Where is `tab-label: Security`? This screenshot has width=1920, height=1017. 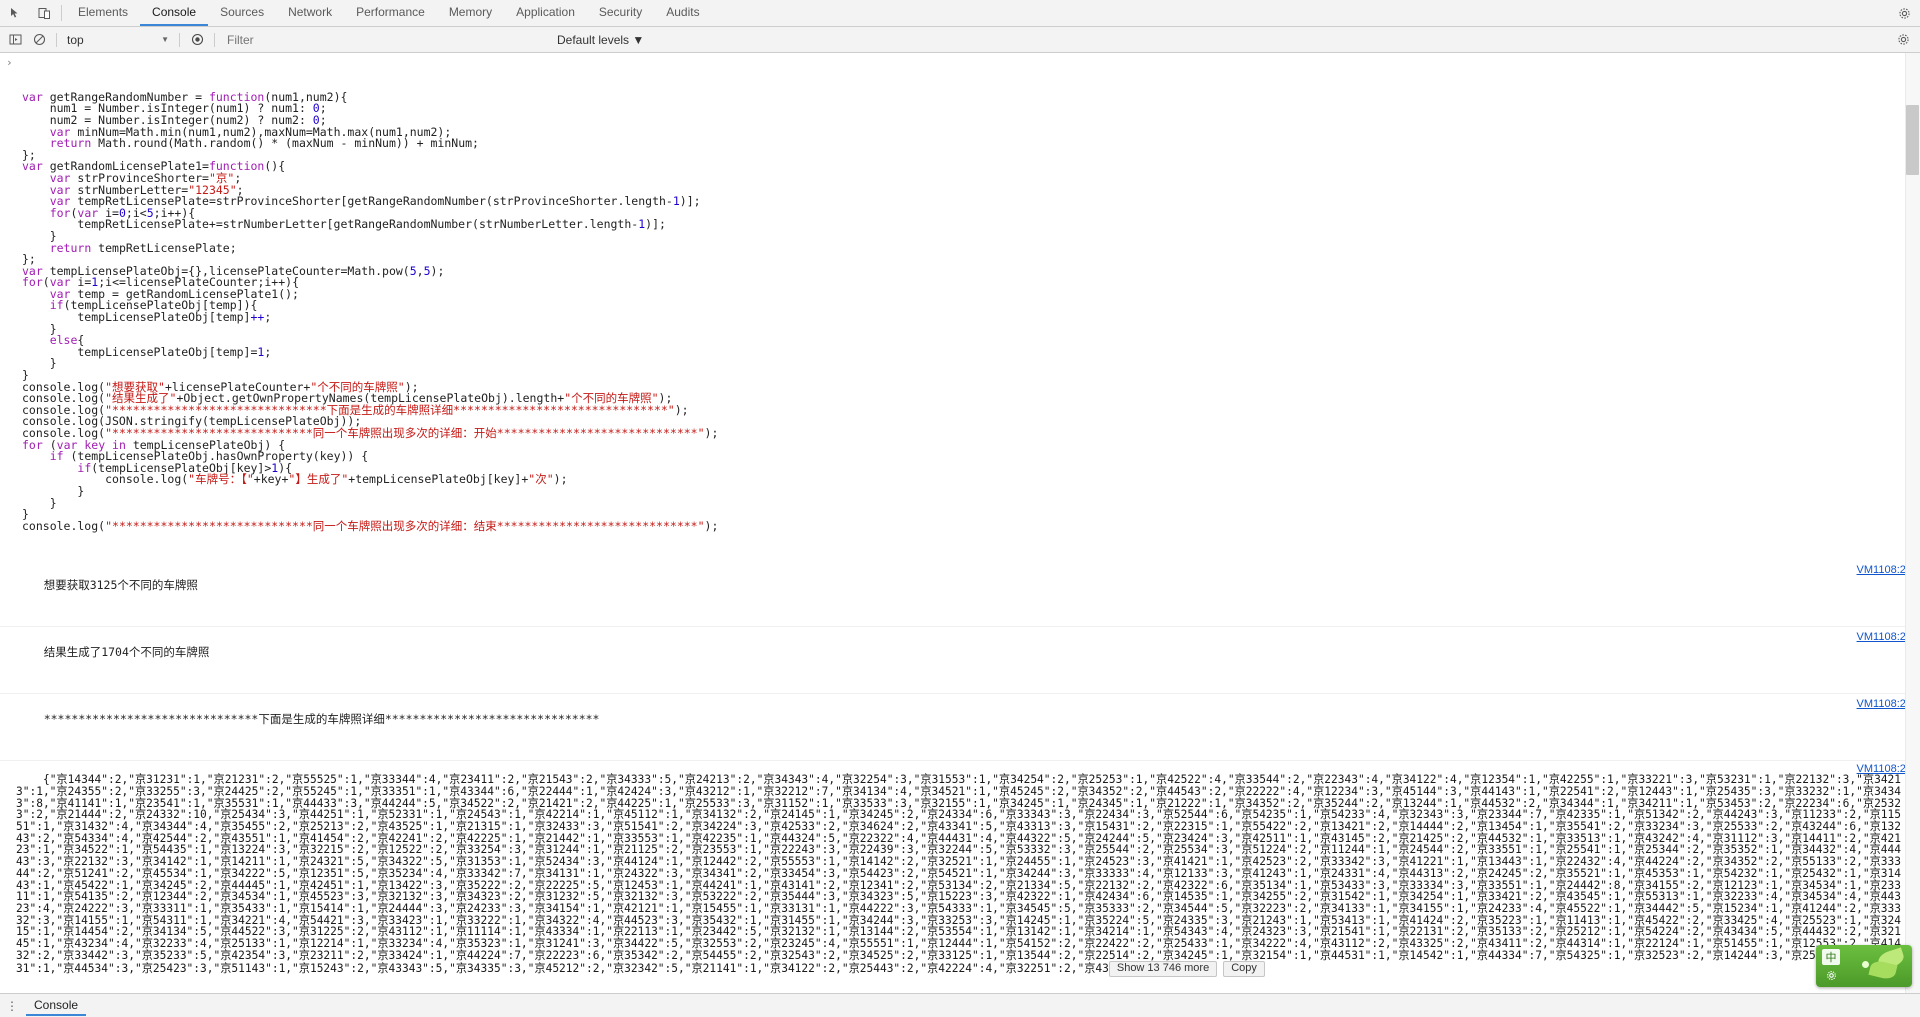 tab-label: Security is located at coordinates (620, 12).